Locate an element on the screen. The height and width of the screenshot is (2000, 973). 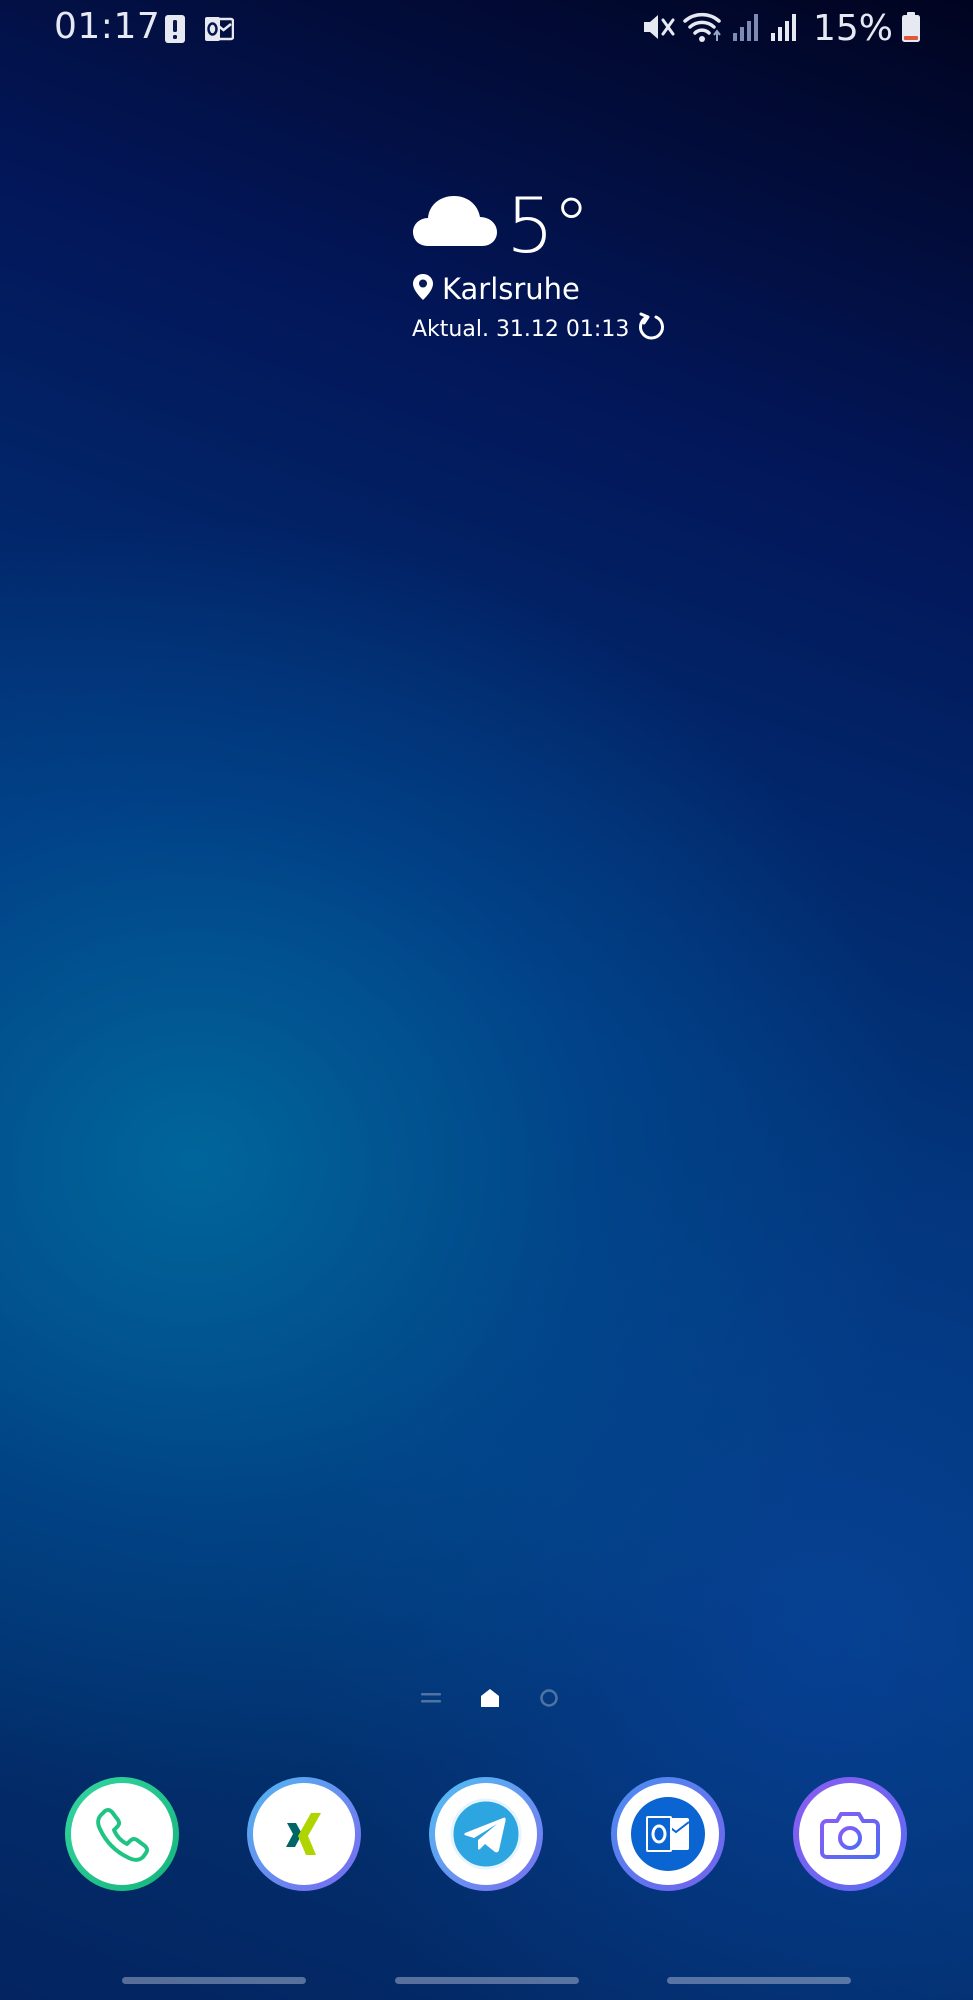
weather-location: Karlsruhe is located at coordinates (562, 289).